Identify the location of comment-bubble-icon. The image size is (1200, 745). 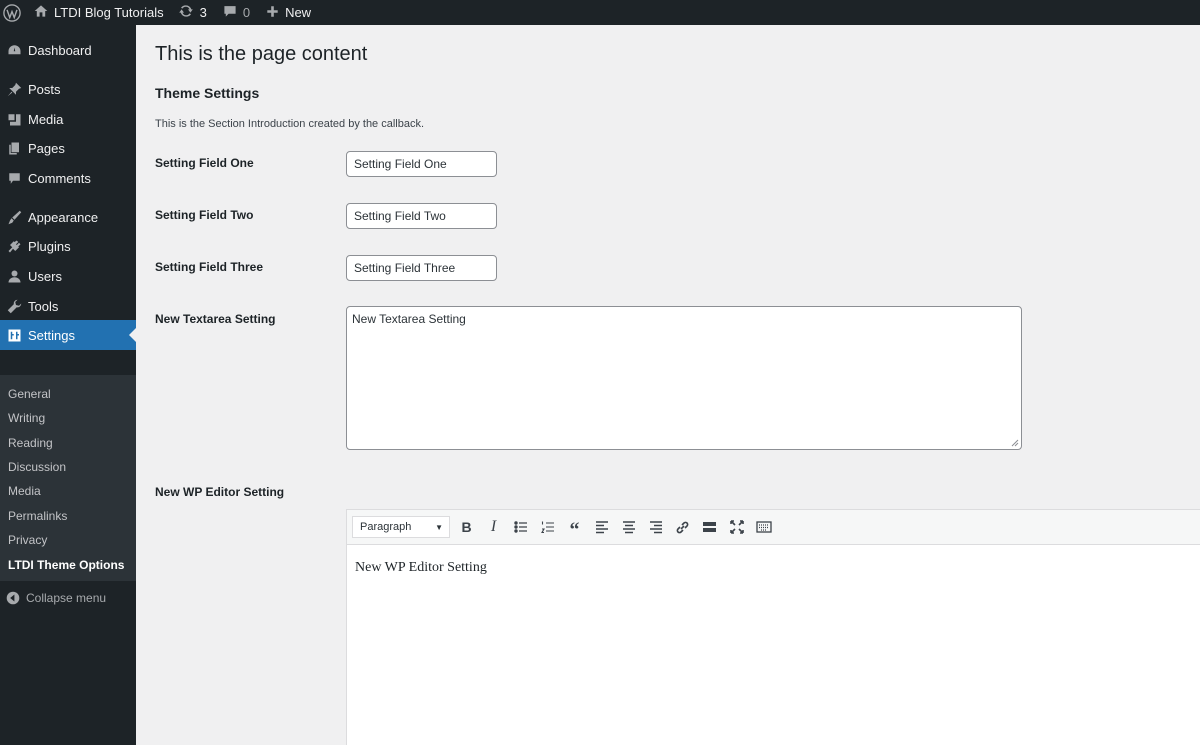
(230, 12).